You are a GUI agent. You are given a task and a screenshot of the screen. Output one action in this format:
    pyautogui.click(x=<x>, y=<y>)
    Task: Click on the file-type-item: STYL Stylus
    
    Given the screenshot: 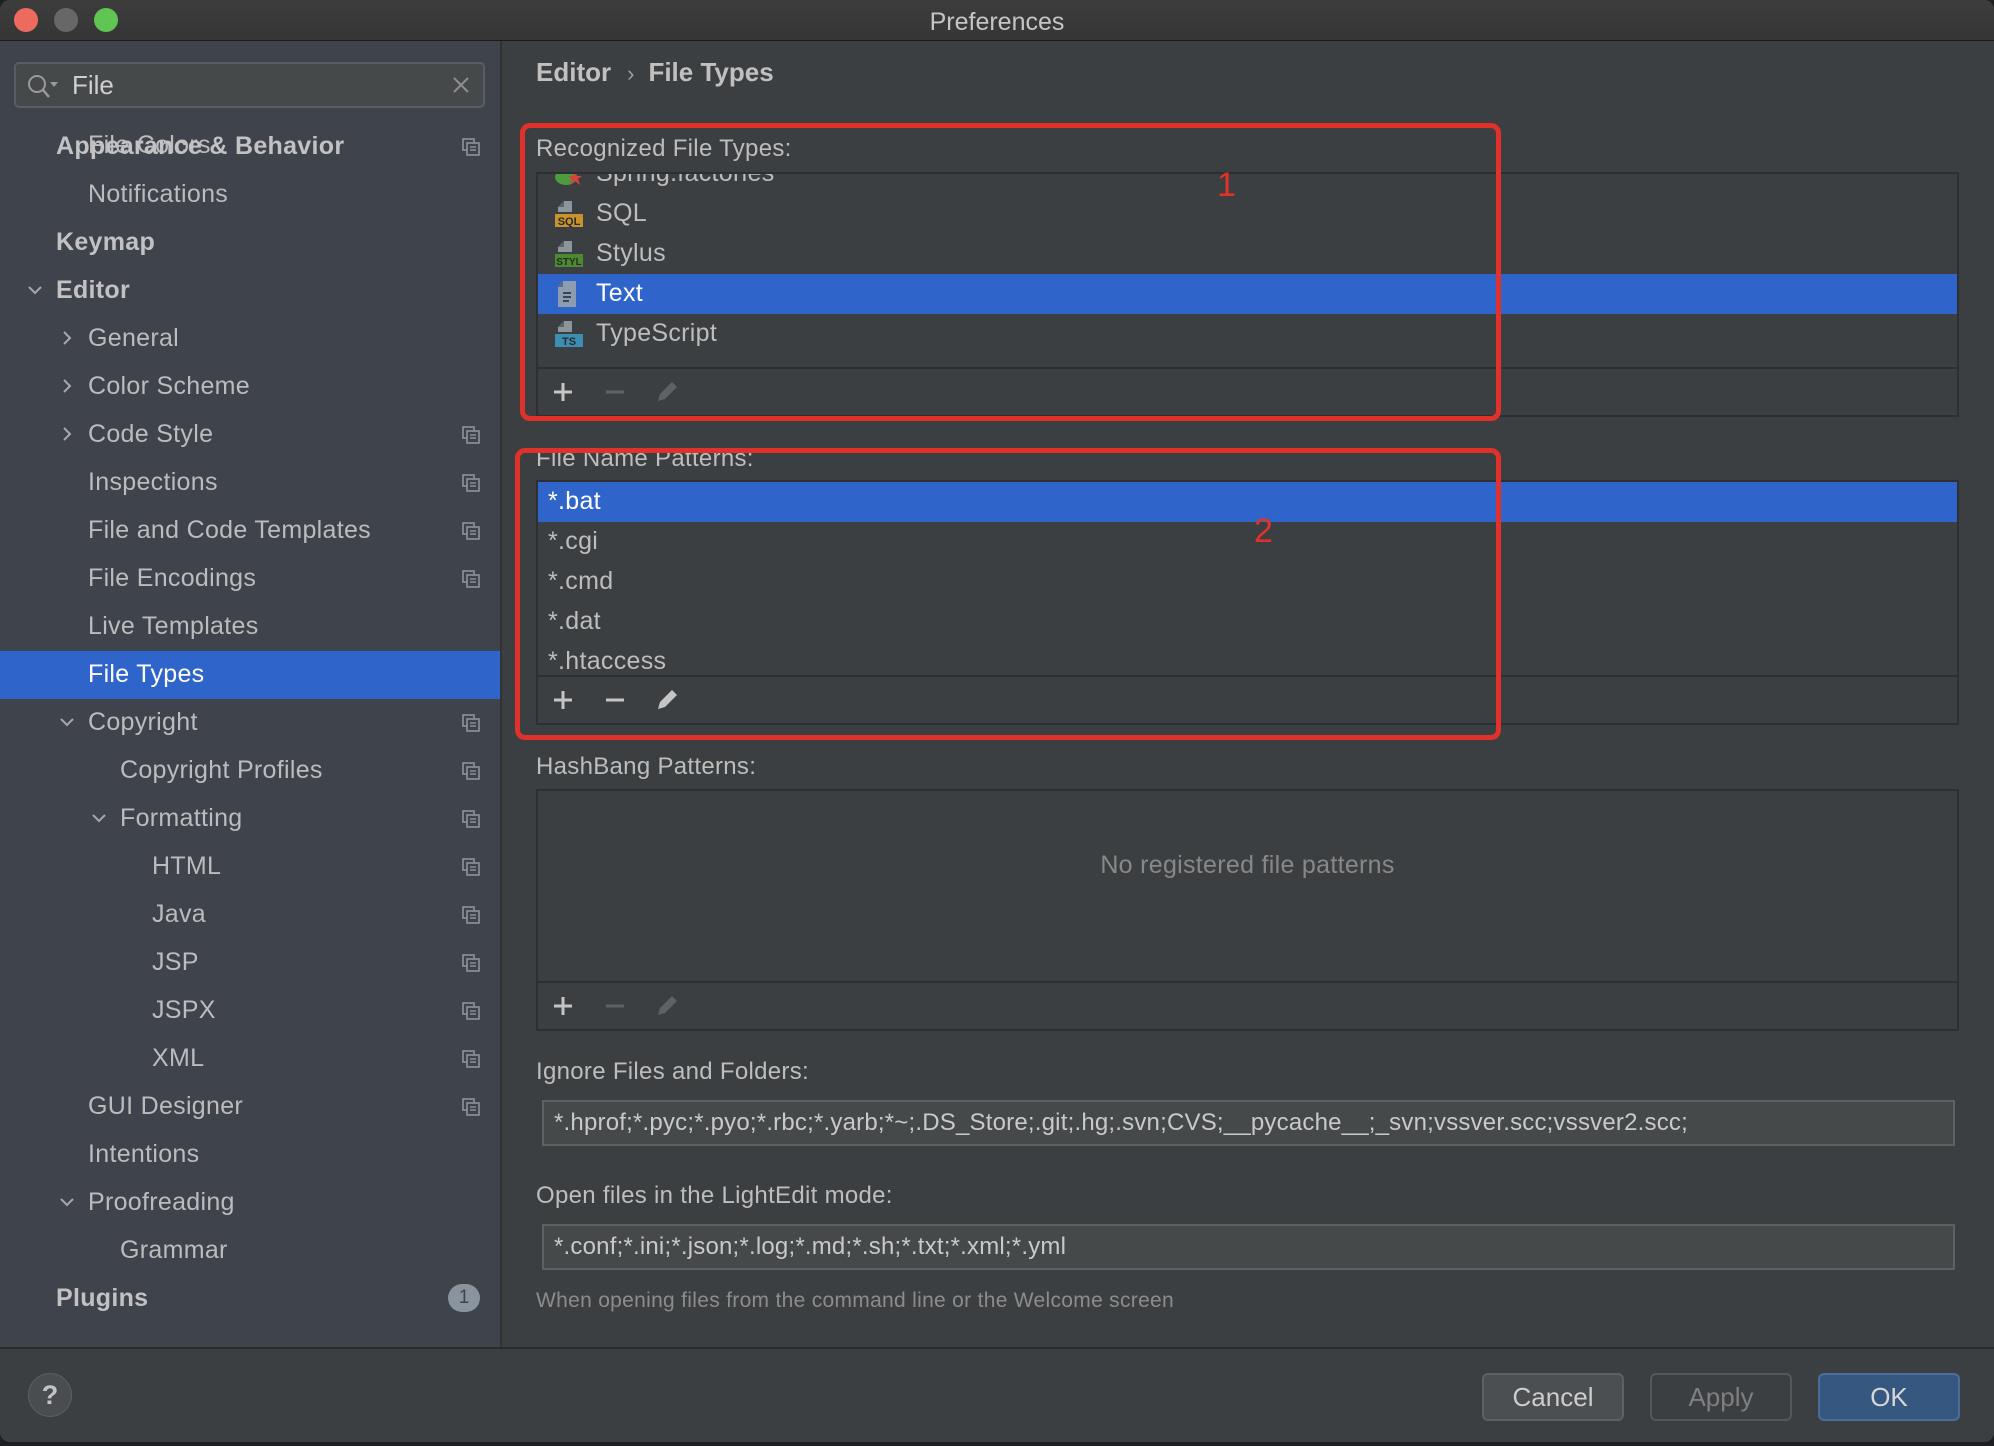 What is the action you would take?
    pyautogui.click(x=1247, y=254)
    